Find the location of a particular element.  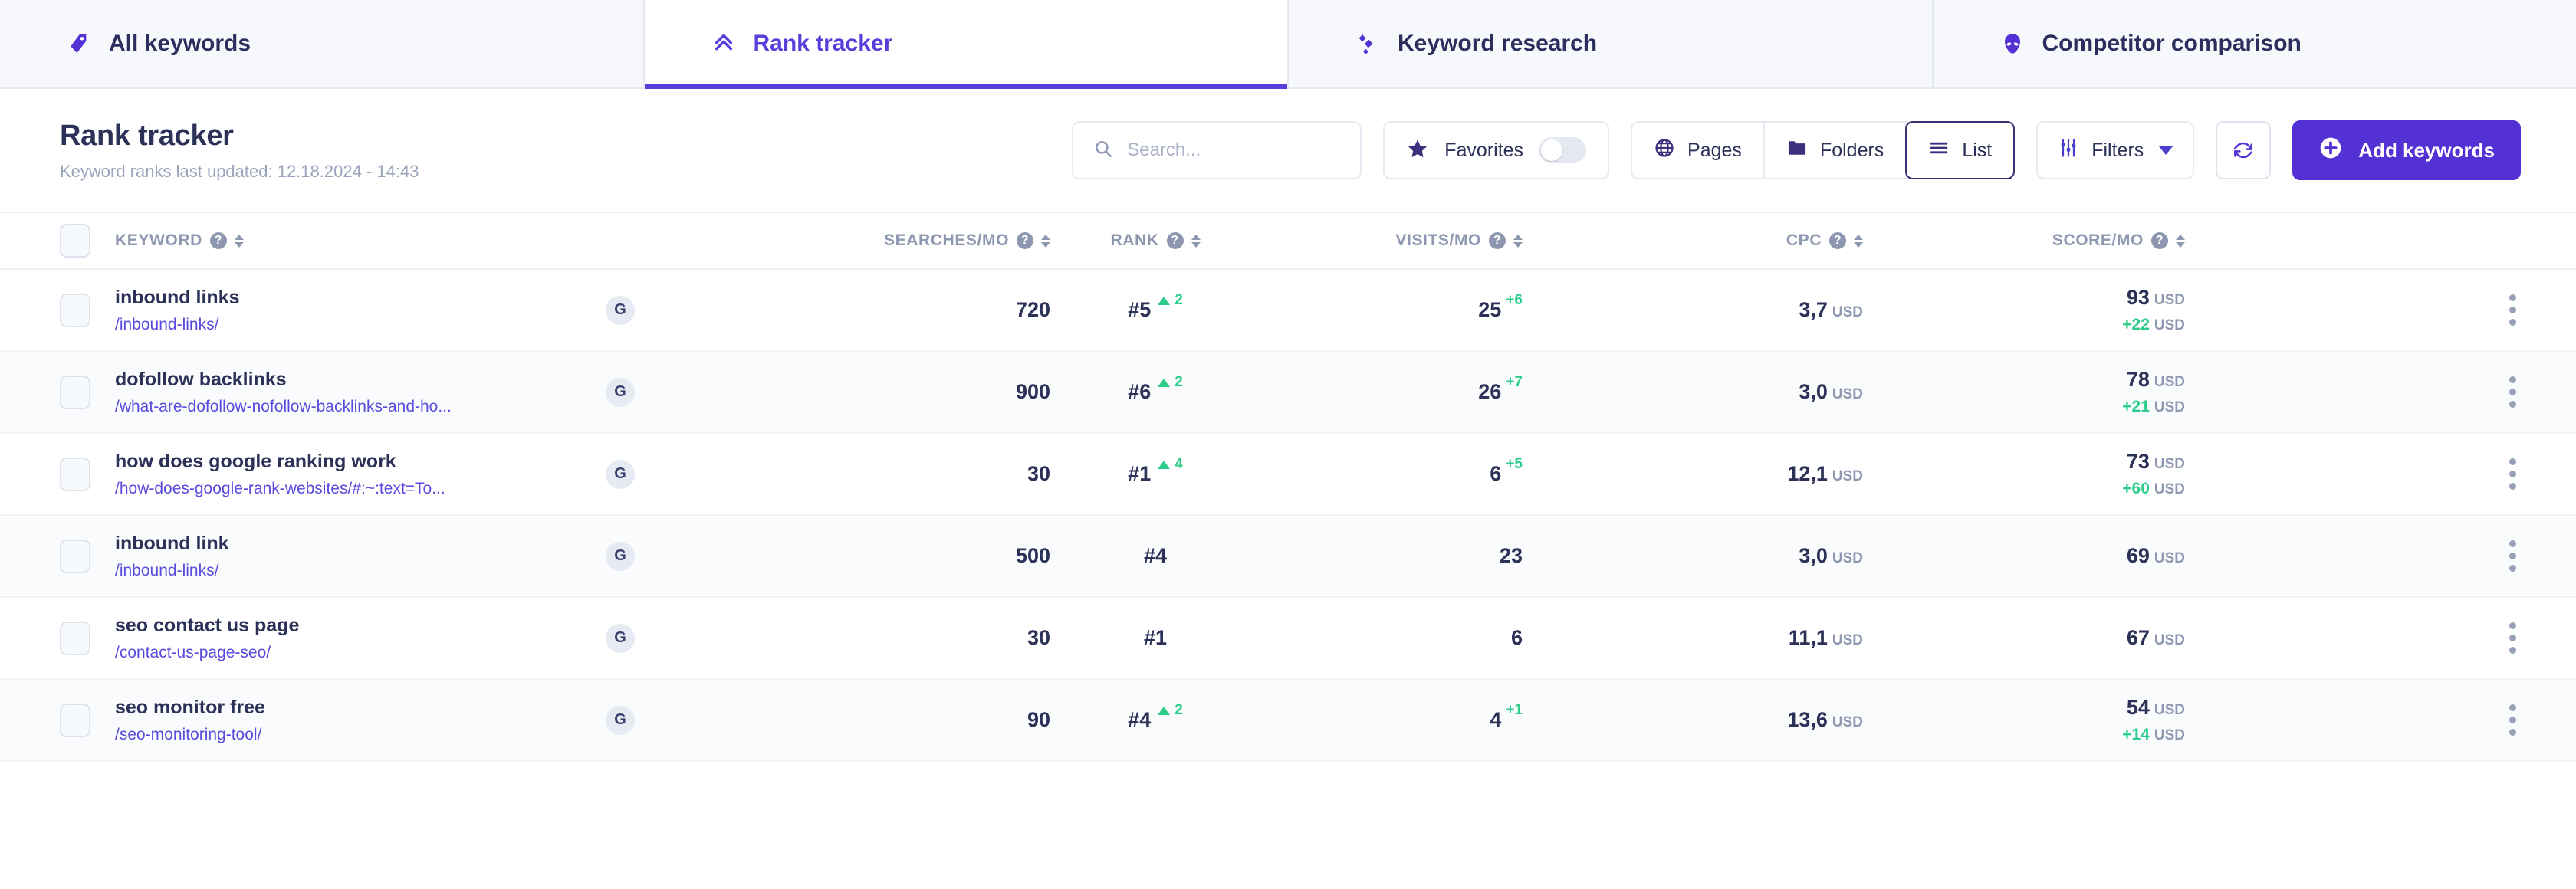

view-pages-button: Pages is located at coordinates (1698, 150).